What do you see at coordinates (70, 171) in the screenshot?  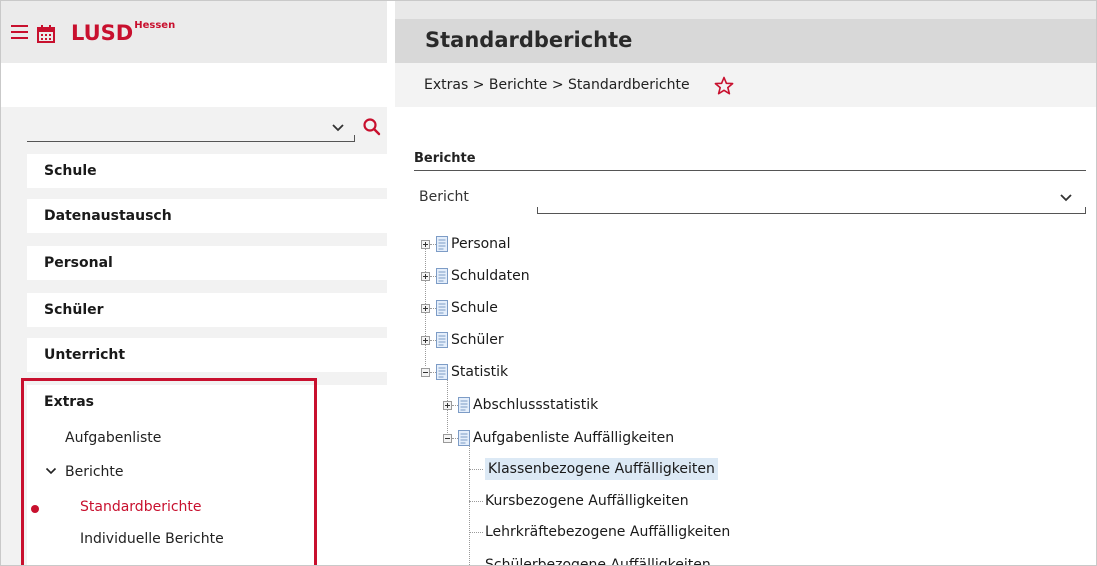 I see `sidebar-item-label: Schule` at bounding box center [70, 171].